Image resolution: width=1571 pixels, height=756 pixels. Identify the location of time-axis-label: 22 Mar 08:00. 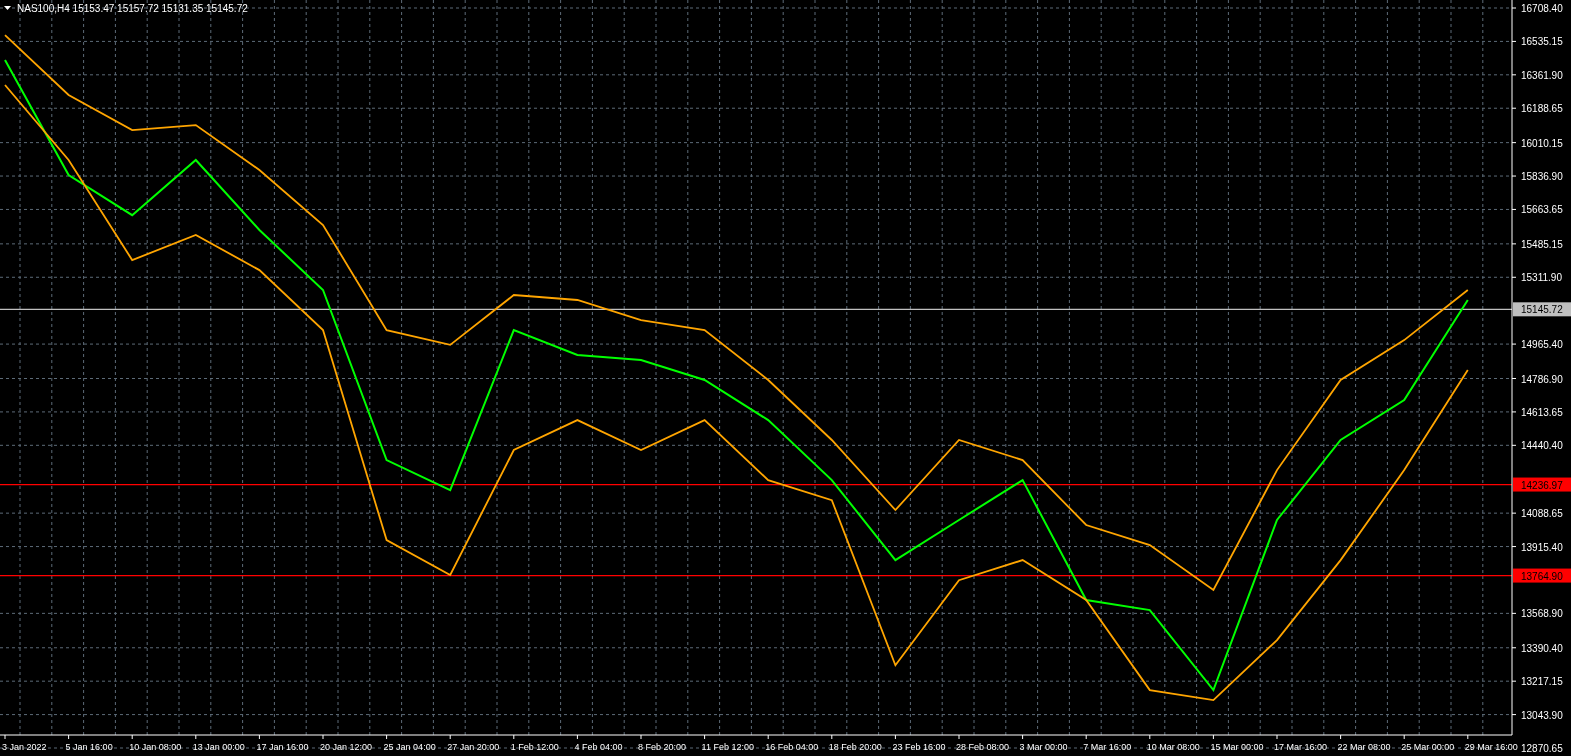
(1364, 747).